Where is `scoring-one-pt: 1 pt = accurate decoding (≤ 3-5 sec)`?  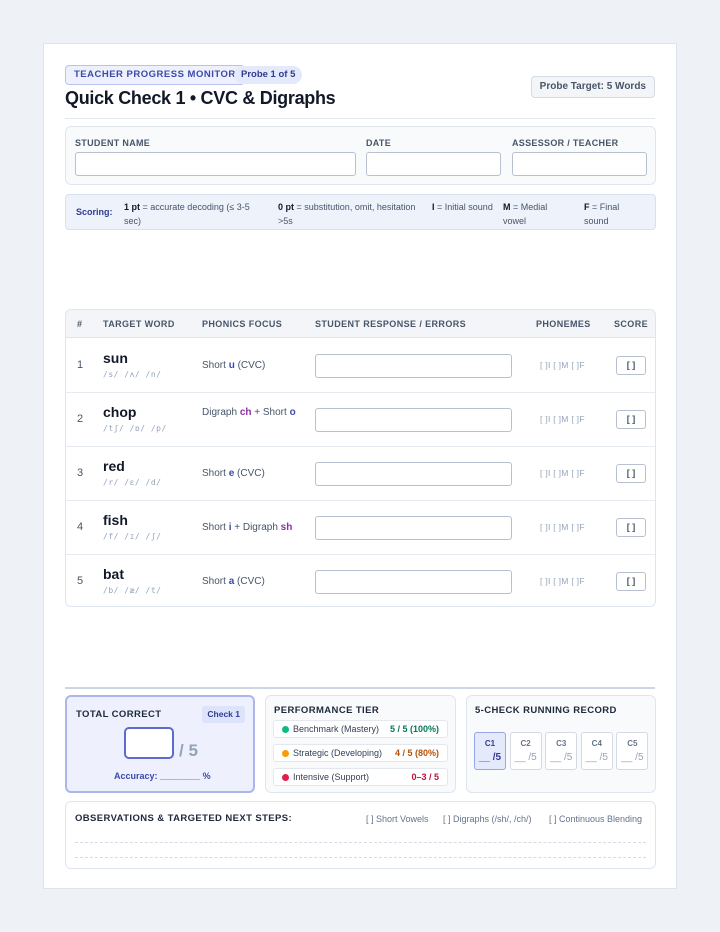 scoring-one-pt: 1 pt = accurate decoding (≤ 3-5 sec) is located at coordinates (187, 214).